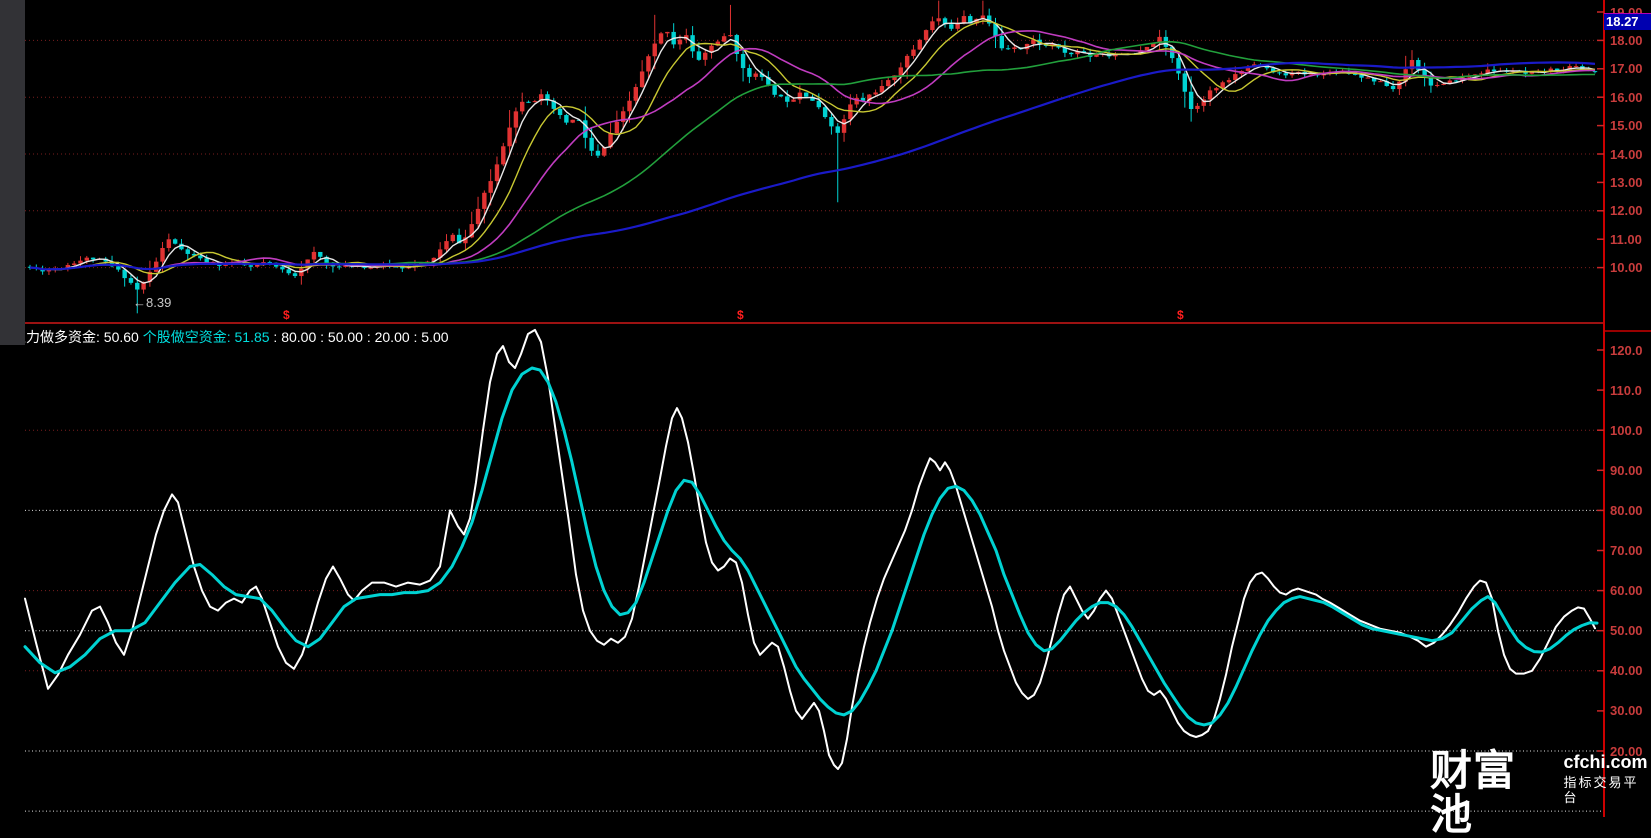 The image size is (1651, 838). What do you see at coordinates (1626, 350) in the screenshot?
I see `bottom-axis-label: 120.0` at bounding box center [1626, 350].